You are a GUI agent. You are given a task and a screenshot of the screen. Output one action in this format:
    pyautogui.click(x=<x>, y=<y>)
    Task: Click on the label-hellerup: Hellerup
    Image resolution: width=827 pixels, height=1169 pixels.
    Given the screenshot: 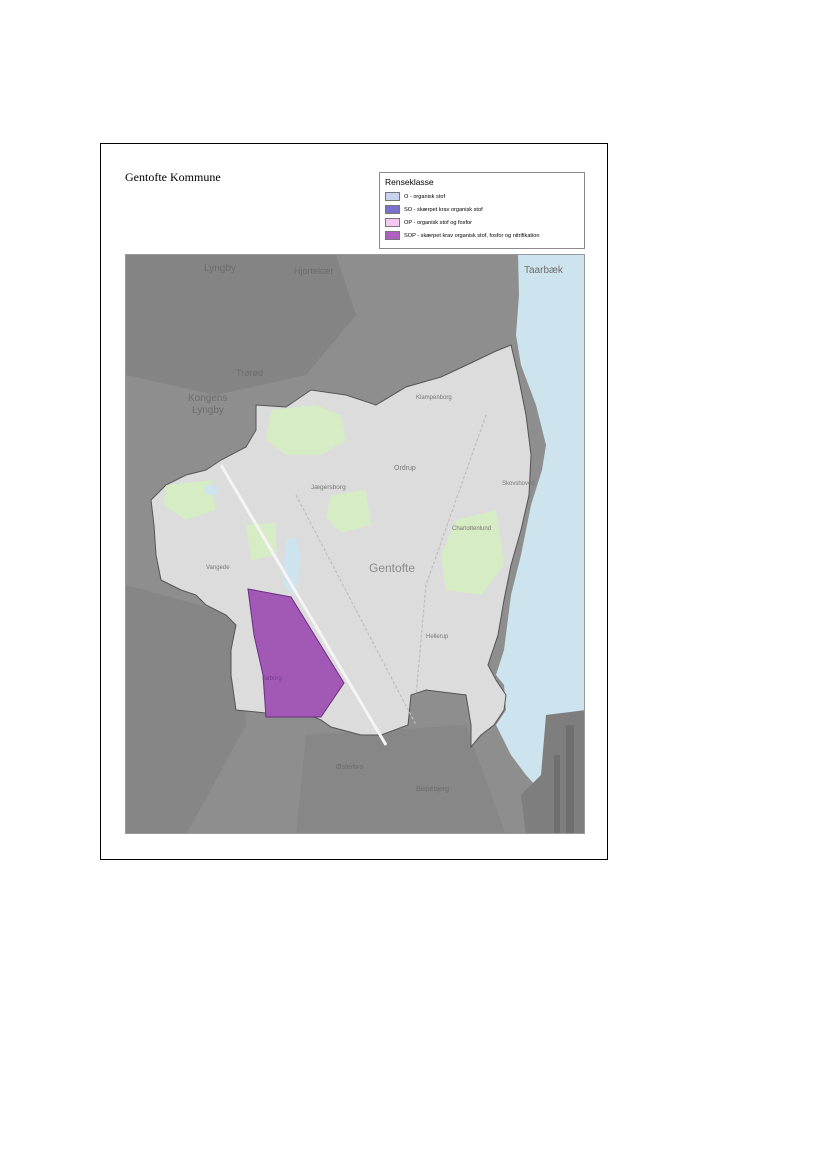 What is the action you would take?
    pyautogui.click(x=437, y=637)
    